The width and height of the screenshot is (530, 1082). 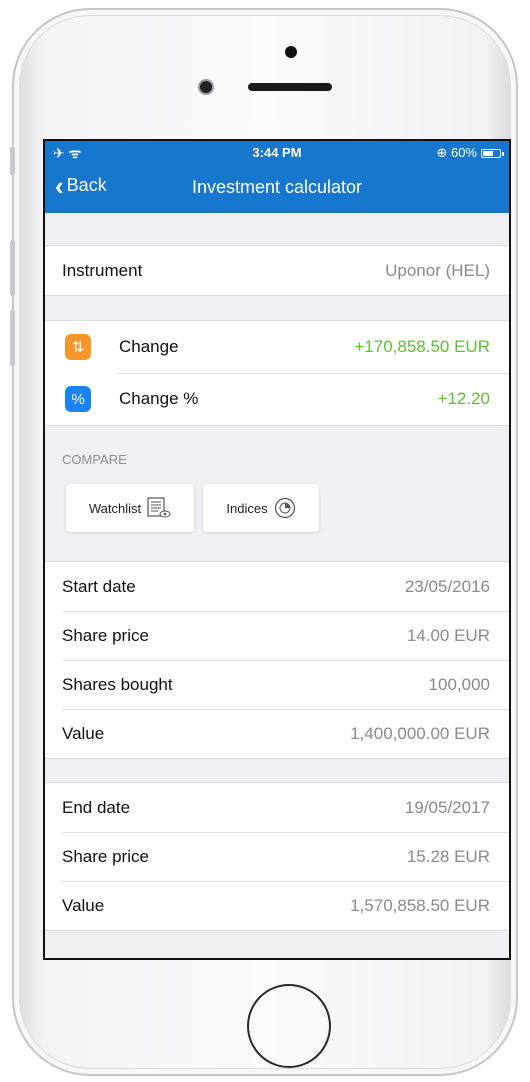 What do you see at coordinates (463, 398) in the screenshot?
I see `change-percent-value: +12.20` at bounding box center [463, 398].